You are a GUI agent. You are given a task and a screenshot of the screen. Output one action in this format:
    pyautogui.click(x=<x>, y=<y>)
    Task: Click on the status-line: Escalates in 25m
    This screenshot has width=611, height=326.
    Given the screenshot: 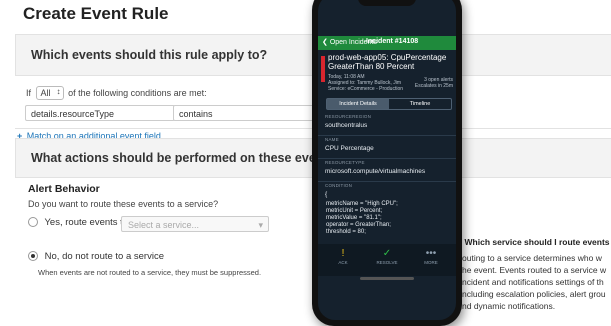 What is the action you would take?
    pyautogui.click(x=433, y=86)
    